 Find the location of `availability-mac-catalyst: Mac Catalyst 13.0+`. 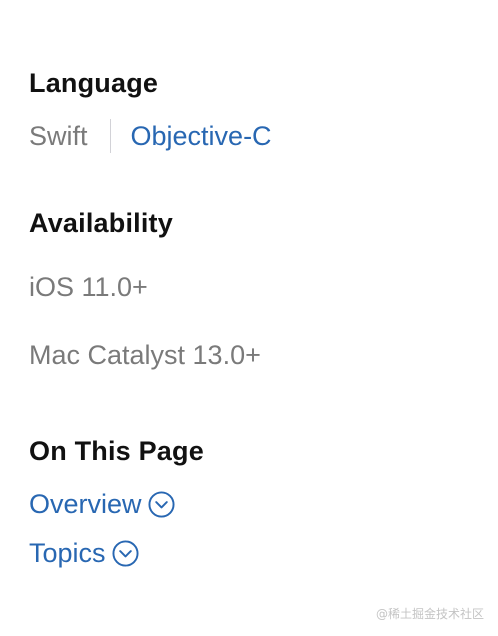

availability-mac-catalyst: Mac Catalyst 13.0+ is located at coordinates (145, 355).